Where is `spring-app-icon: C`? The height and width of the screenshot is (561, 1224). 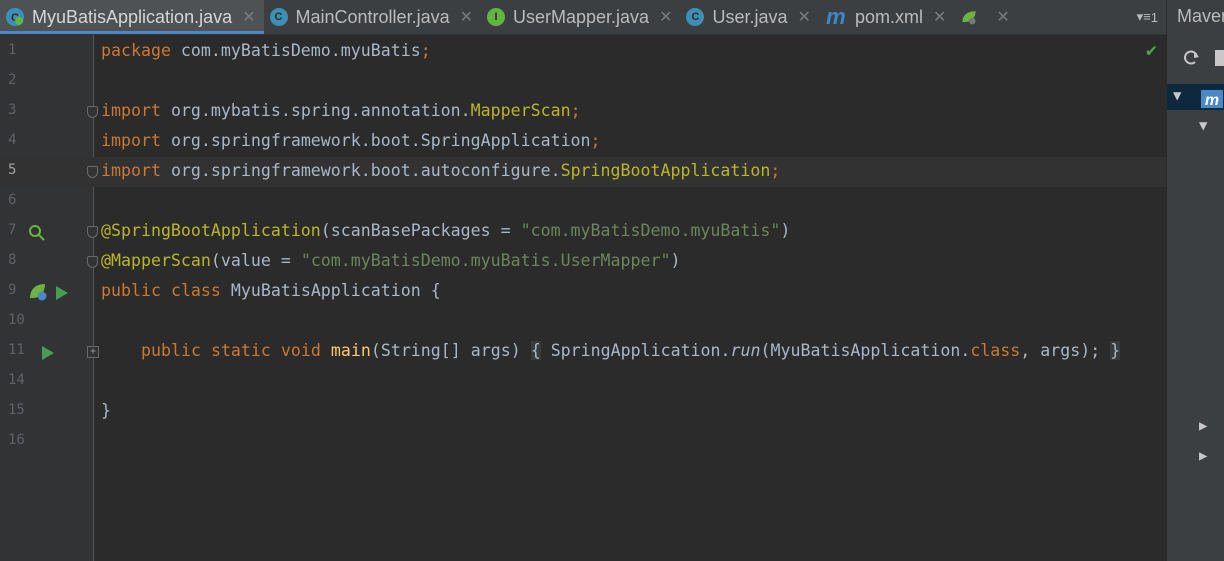 spring-app-icon: C is located at coordinates (15, 17).